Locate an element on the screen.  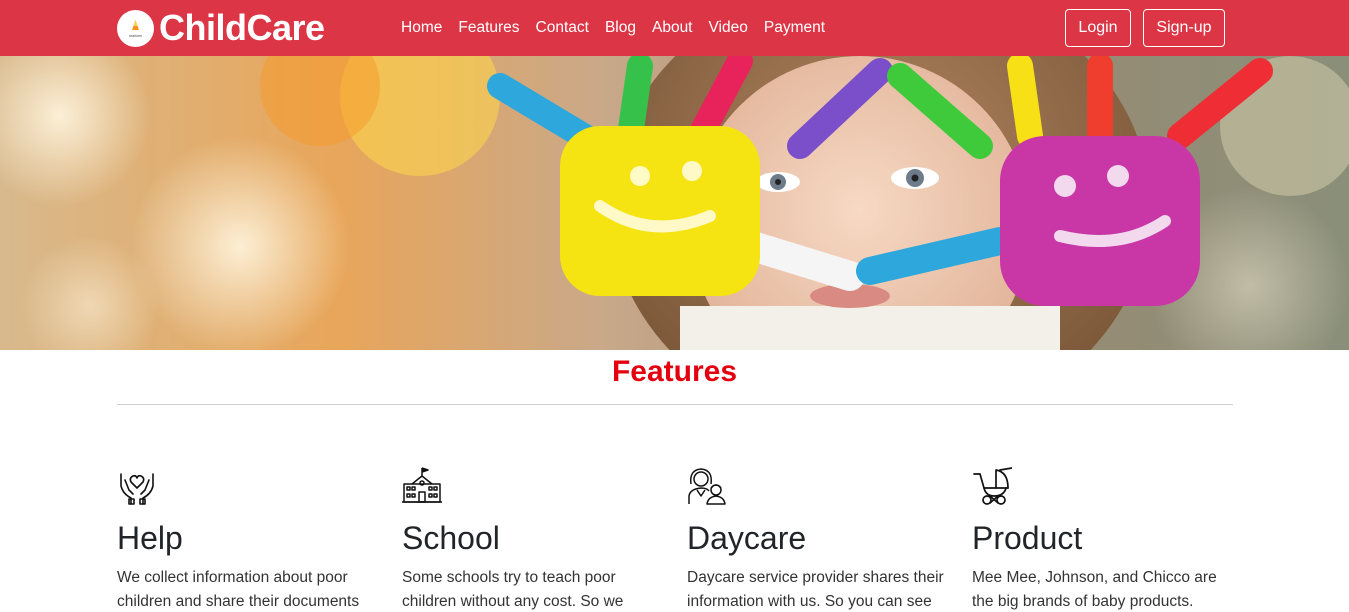
hands-heart-icon is located at coordinates (137, 489).